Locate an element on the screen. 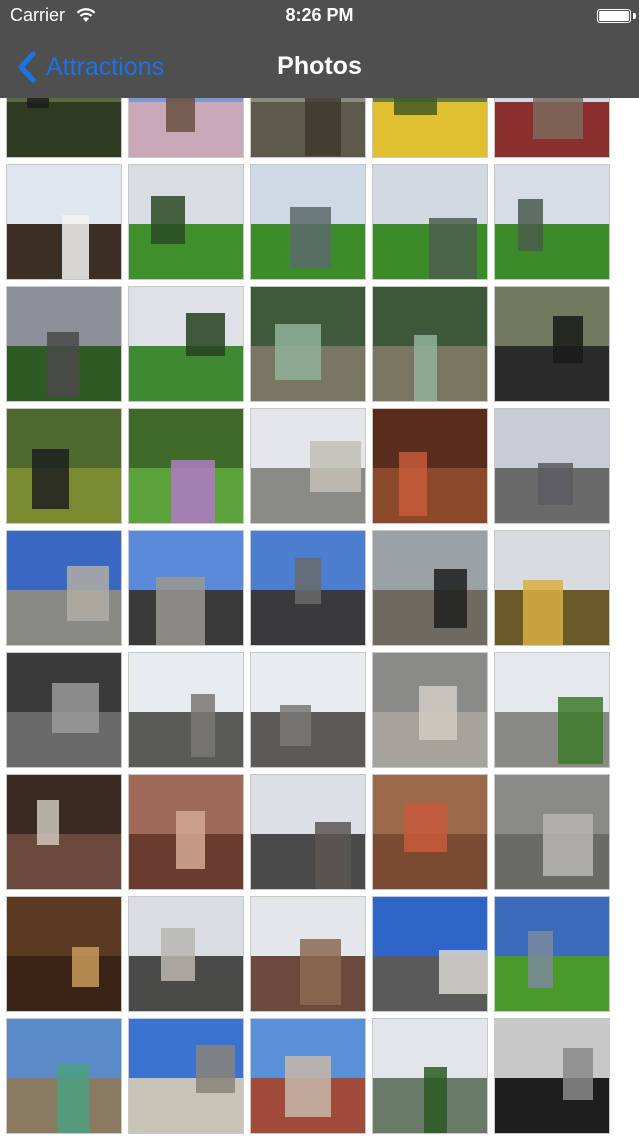 The height and width of the screenshot is (1136, 639). photo-brick-gateway is located at coordinates (308, 1076).